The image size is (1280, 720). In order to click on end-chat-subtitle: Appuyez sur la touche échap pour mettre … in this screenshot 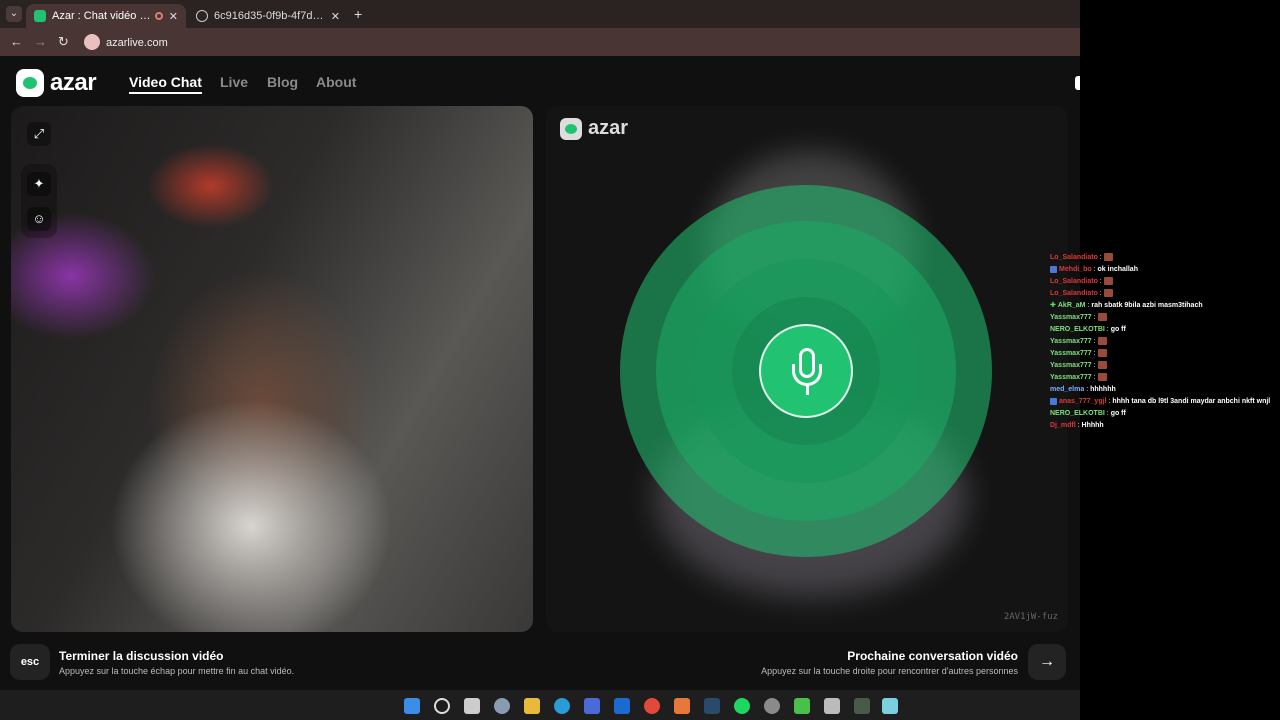, I will do `click(177, 671)`.